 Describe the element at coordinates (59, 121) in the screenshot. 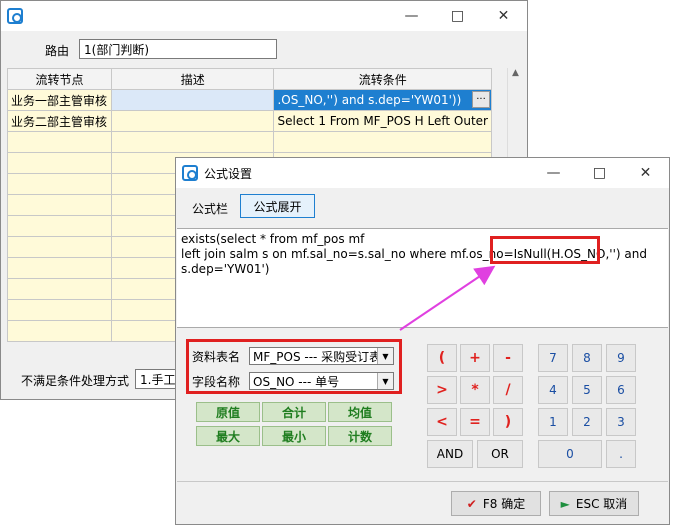

I see `row-node: 业务二部主管审核` at that location.